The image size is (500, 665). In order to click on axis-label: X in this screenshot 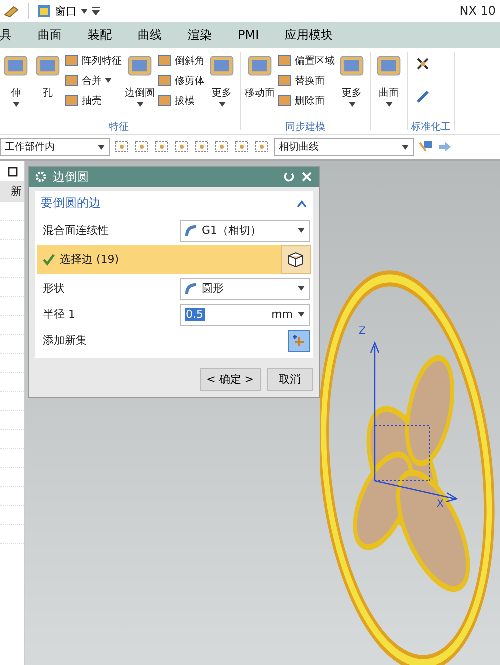, I will do `click(440, 504)`.